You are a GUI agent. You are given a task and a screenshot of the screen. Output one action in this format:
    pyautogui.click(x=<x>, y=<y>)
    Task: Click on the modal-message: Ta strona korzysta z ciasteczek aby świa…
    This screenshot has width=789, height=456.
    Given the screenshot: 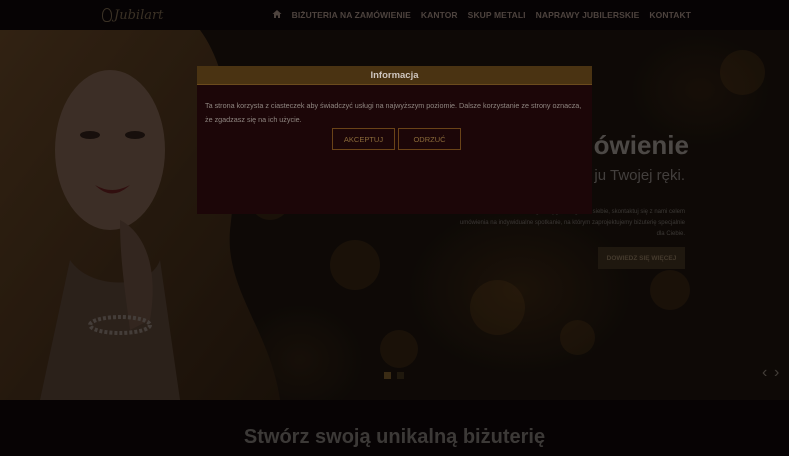 What is the action you would take?
    pyautogui.click(x=393, y=112)
    